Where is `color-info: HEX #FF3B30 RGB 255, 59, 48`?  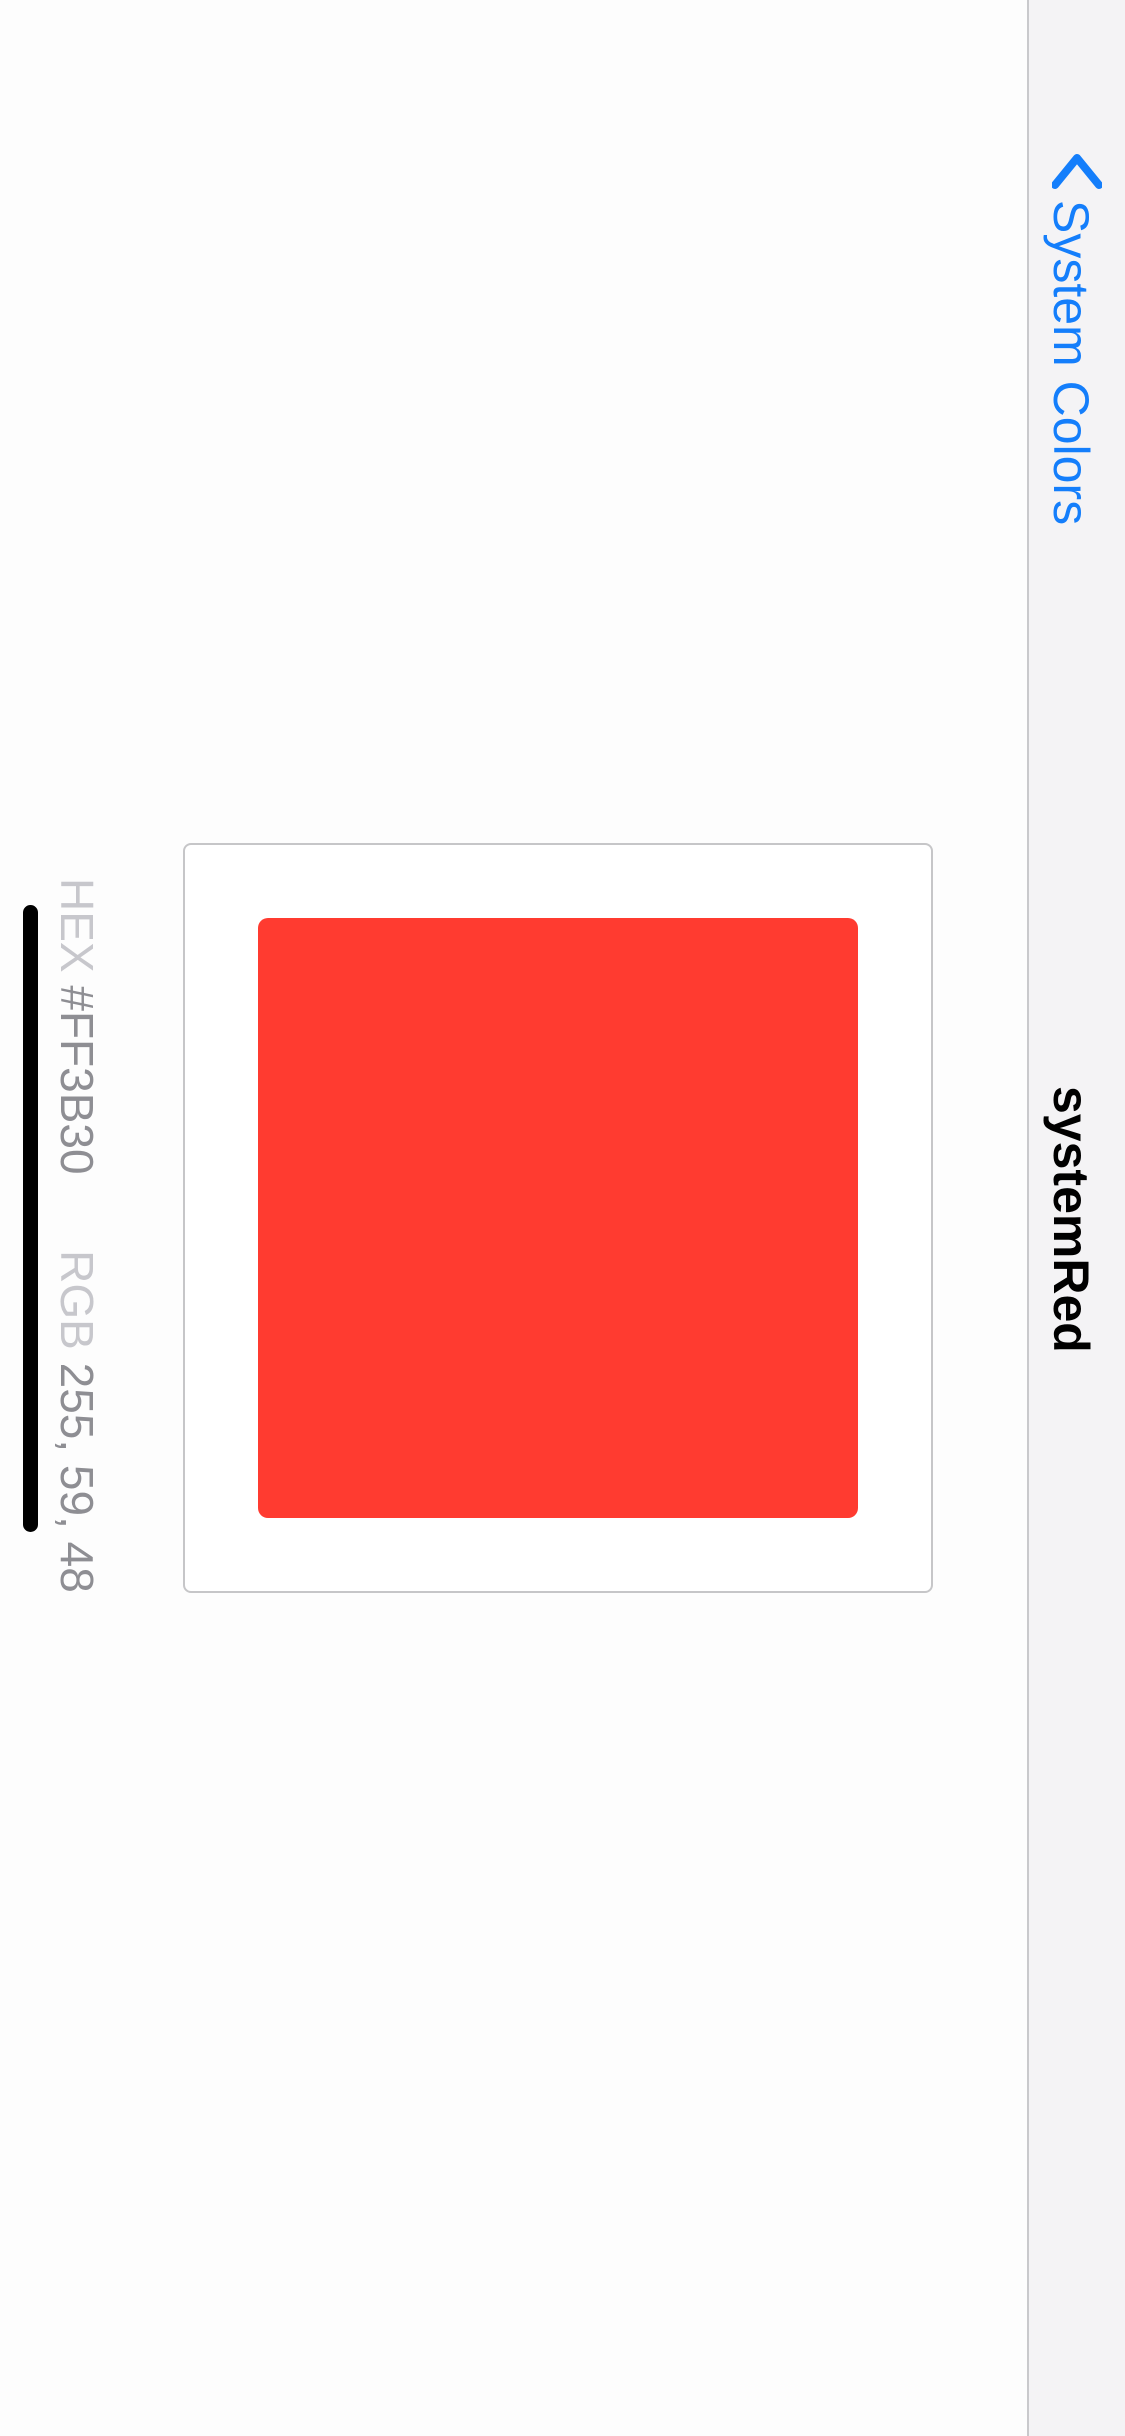 color-info: HEX #FF3B30 RGB 255, 59, 48 is located at coordinates (77, 1235).